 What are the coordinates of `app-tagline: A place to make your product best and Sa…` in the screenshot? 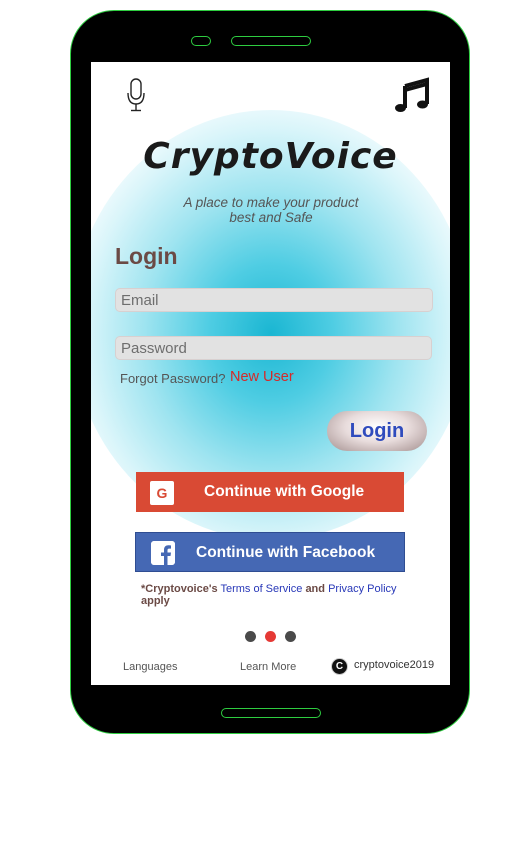 It's located at (271, 210).